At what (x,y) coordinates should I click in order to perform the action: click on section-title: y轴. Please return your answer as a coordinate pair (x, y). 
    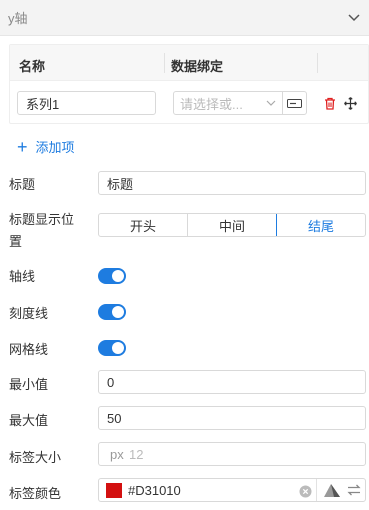
    Looking at the image, I should click on (18, 18).